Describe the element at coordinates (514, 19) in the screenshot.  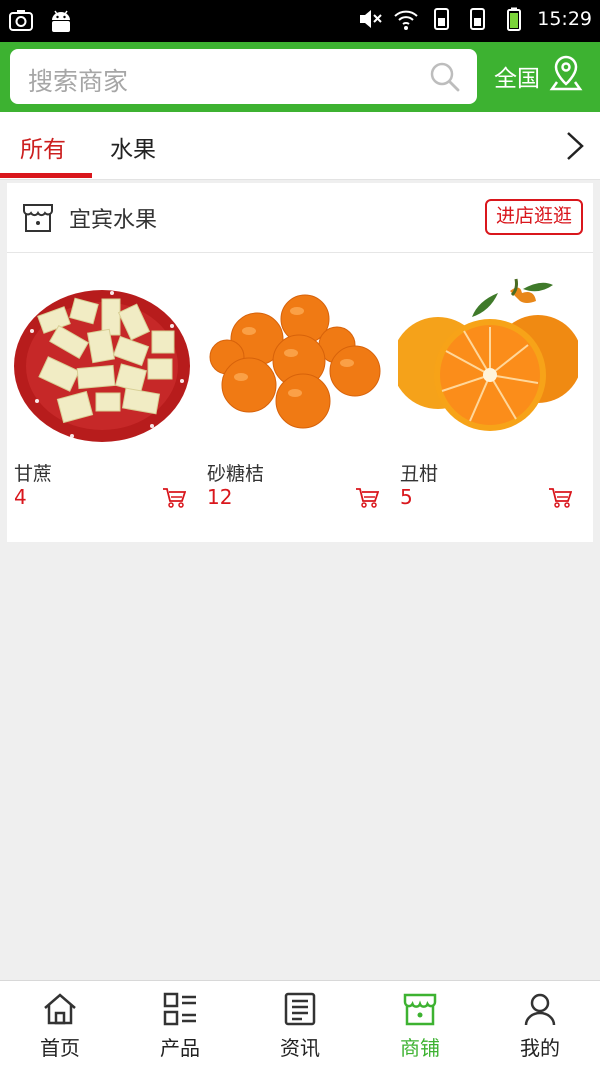
I see `battery-icon` at that location.